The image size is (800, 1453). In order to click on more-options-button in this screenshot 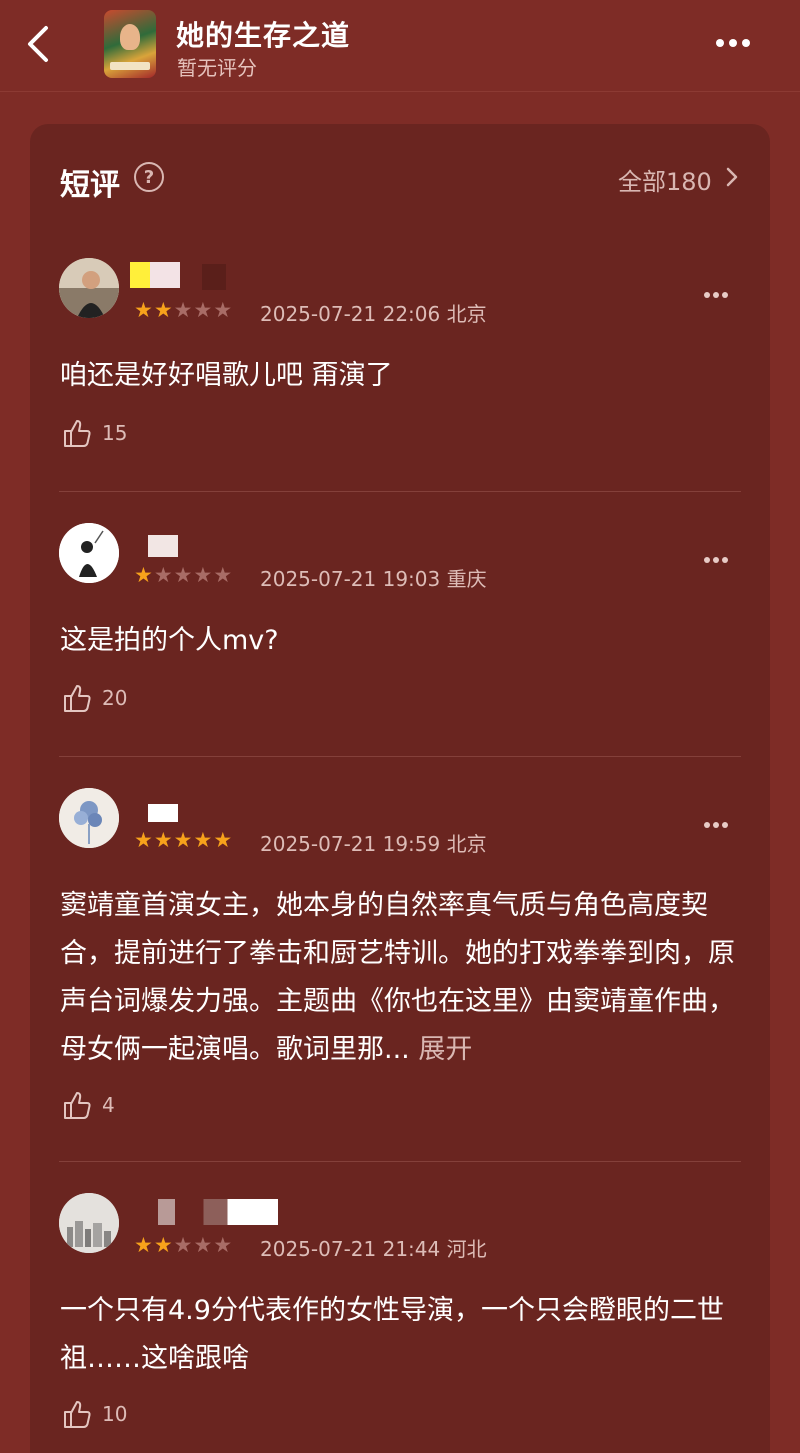, I will do `click(739, 43)`.